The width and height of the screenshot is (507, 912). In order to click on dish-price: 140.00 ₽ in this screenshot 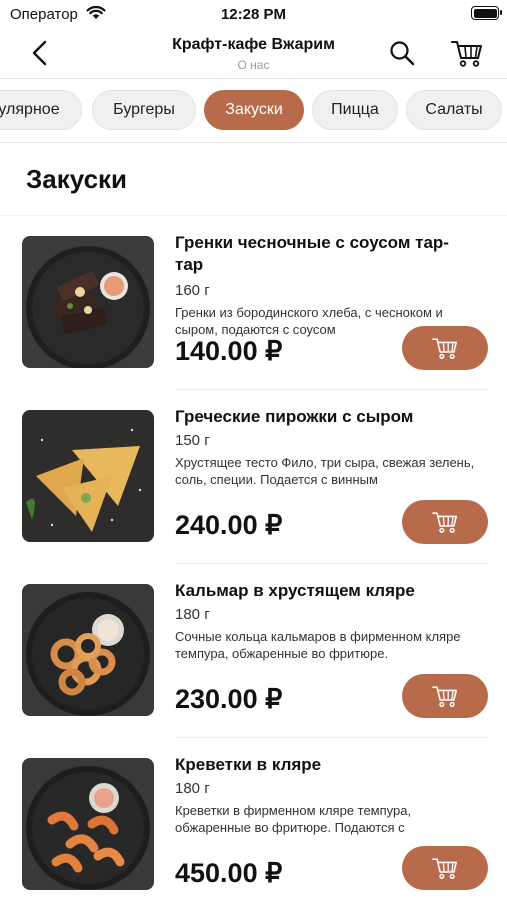, I will do `click(229, 351)`.